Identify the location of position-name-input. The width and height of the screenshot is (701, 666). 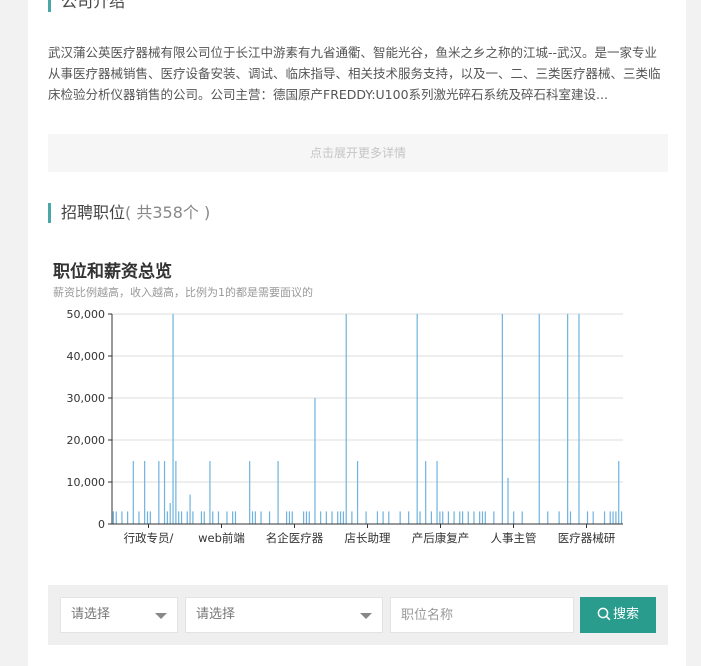
(482, 615).